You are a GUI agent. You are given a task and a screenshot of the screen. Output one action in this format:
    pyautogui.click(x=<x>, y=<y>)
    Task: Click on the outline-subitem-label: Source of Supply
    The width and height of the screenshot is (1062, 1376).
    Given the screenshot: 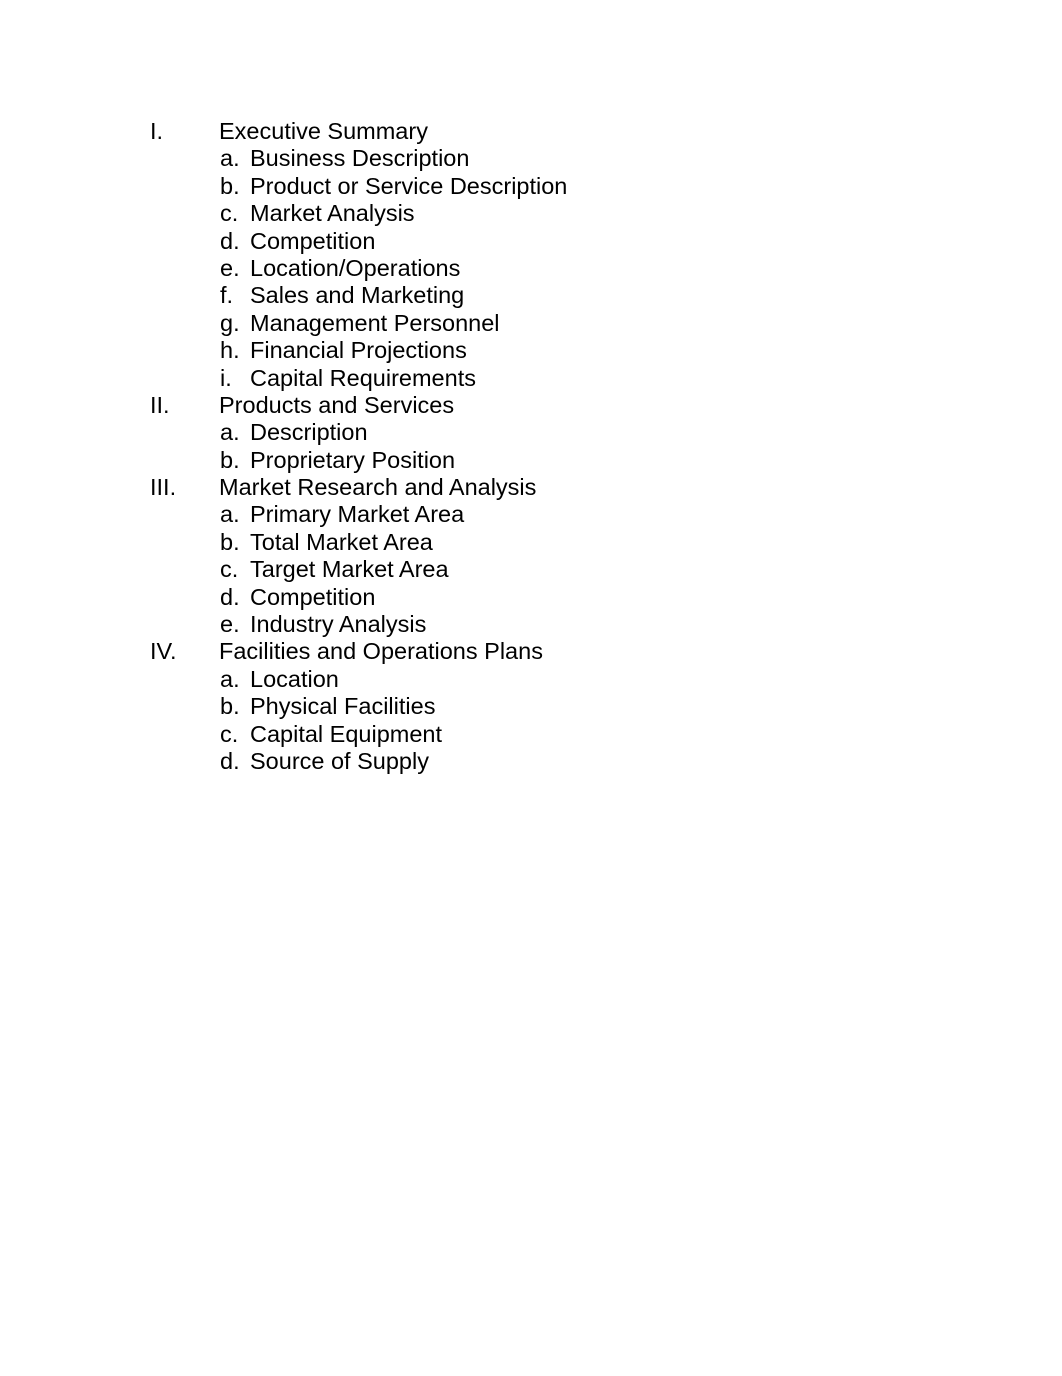 What is the action you would take?
    pyautogui.click(x=339, y=760)
    